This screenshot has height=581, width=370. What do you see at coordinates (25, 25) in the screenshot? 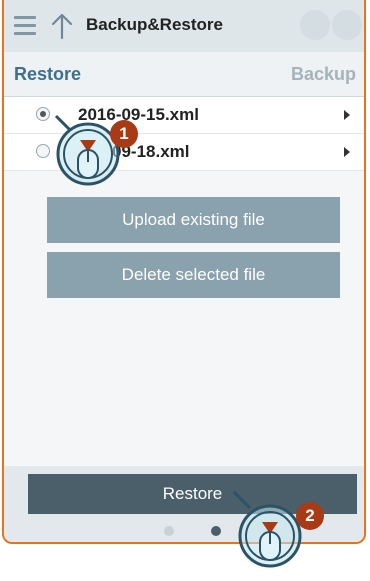
I see `hamburger-icon` at bounding box center [25, 25].